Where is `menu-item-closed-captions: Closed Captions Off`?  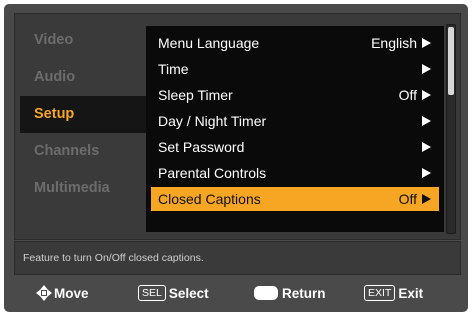
menu-item-closed-captions: Closed Captions Off is located at coordinates (295, 199).